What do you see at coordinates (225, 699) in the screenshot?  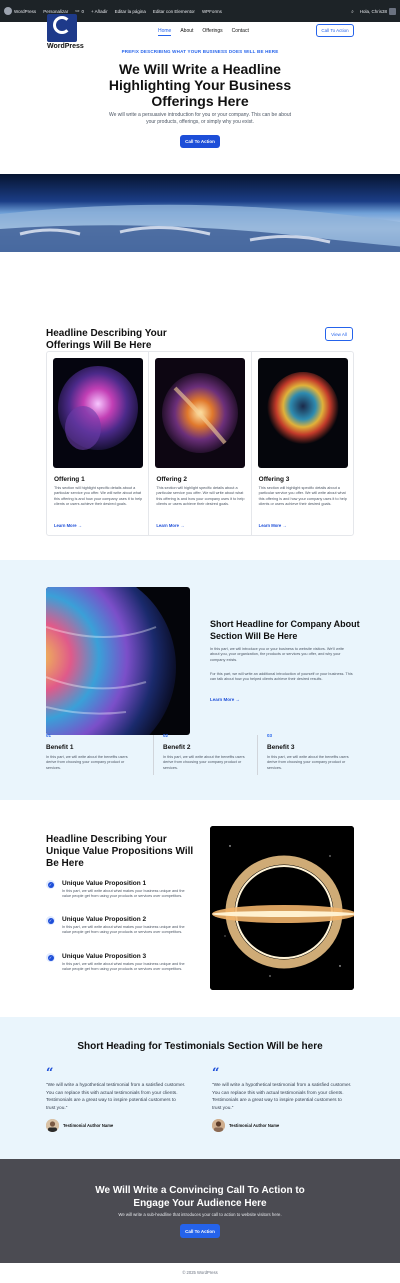 I see `about-learn-more-link: Learn More →` at bounding box center [225, 699].